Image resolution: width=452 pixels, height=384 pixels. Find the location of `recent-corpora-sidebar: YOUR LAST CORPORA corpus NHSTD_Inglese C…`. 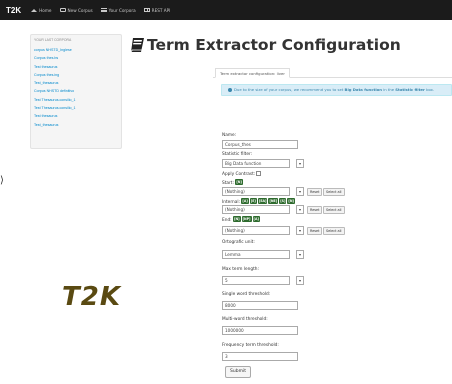

recent-corpora-sidebar: YOUR LAST CORPORA corpus NHSTD_Inglese C… is located at coordinates (76, 91).